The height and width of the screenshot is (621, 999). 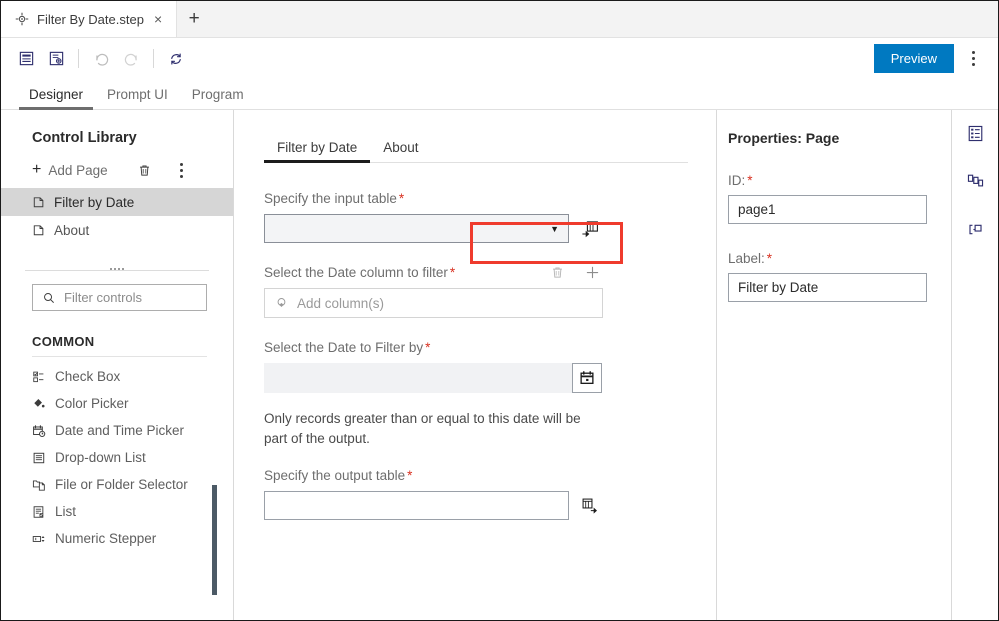 I want to click on date-label: Select the Date to Filter by, so click(x=344, y=347).